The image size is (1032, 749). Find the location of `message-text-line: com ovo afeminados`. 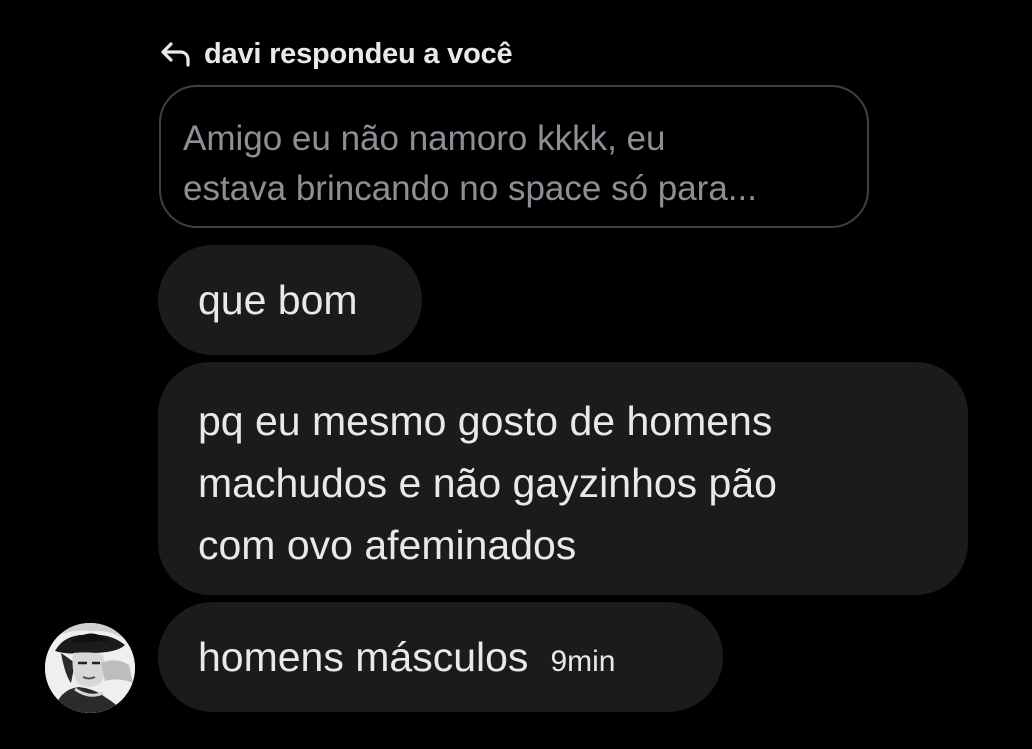

message-text-line: com ovo afeminados is located at coordinates (387, 545).